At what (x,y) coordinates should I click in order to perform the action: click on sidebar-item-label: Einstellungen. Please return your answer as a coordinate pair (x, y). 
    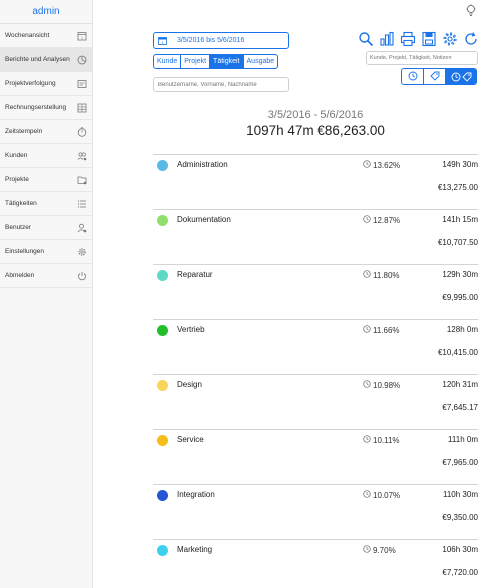
    Looking at the image, I should click on (25, 251).